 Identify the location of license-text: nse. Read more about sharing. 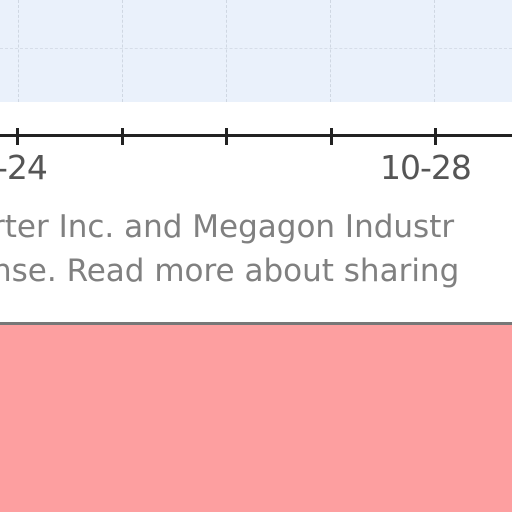
(229, 271).